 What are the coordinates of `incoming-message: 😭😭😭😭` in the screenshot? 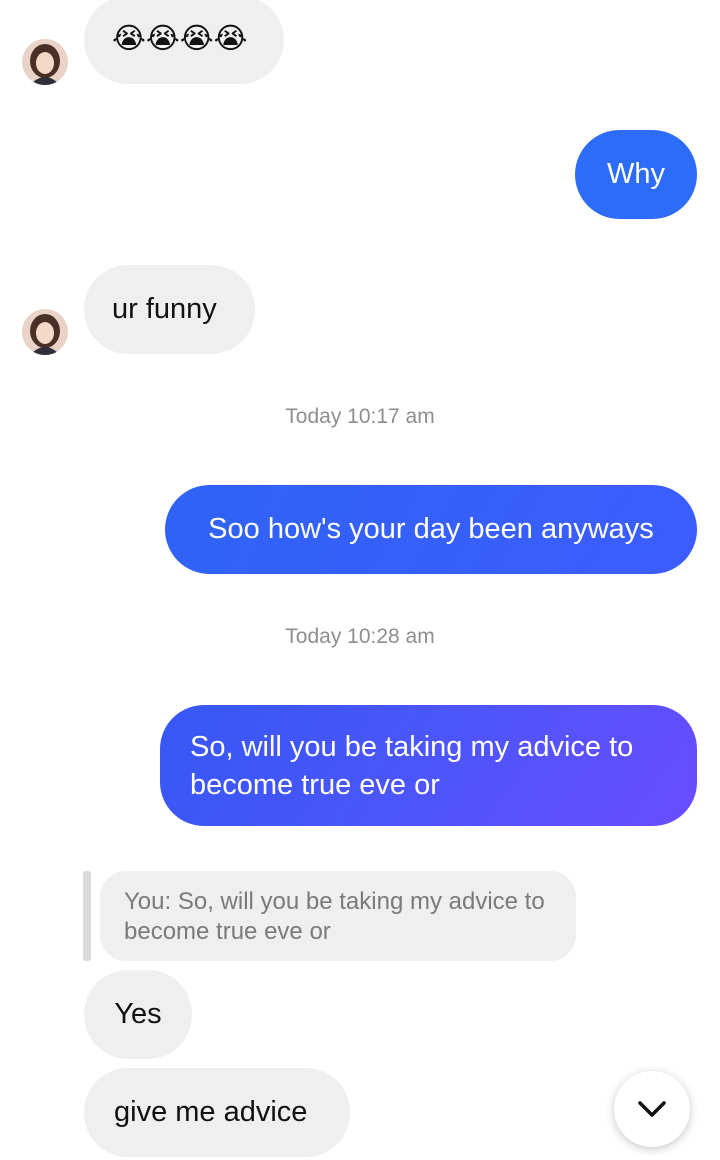 It's located at (184, 42).